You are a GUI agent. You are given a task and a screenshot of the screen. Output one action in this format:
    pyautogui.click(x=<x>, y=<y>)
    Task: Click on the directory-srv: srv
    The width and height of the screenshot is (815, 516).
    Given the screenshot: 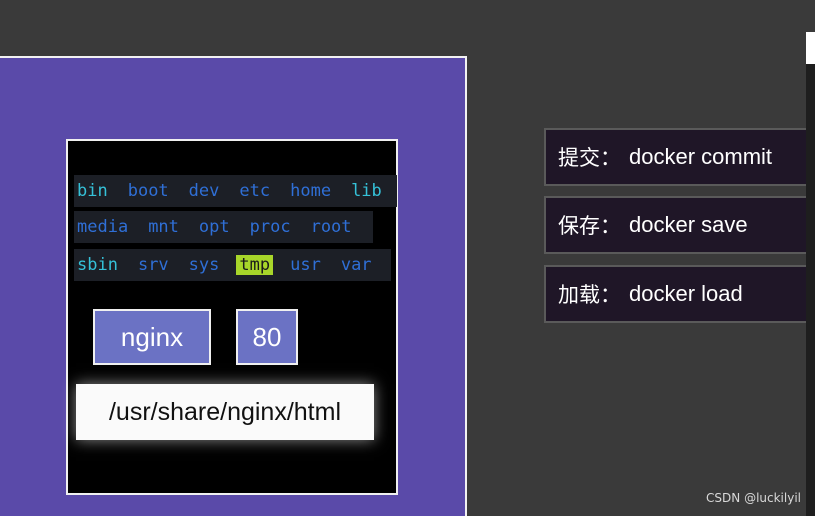 What is the action you would take?
    pyautogui.click(x=153, y=265)
    